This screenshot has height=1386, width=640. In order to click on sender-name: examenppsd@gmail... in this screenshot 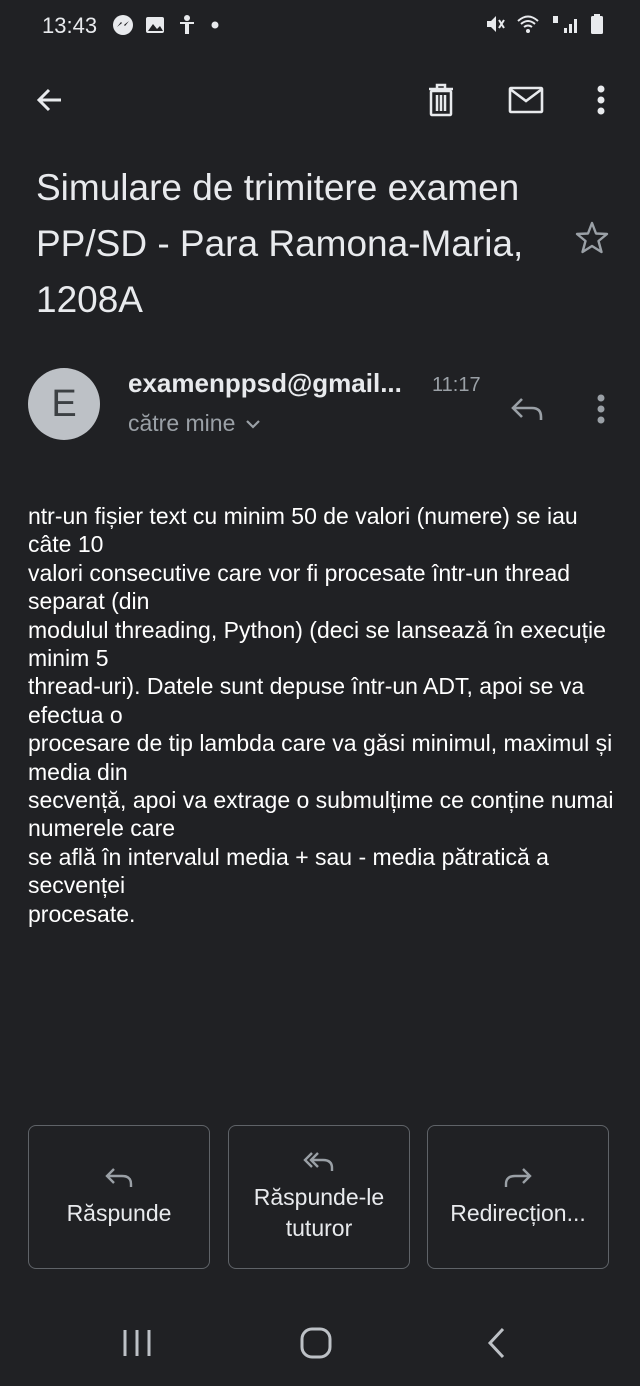, I will do `click(265, 383)`.